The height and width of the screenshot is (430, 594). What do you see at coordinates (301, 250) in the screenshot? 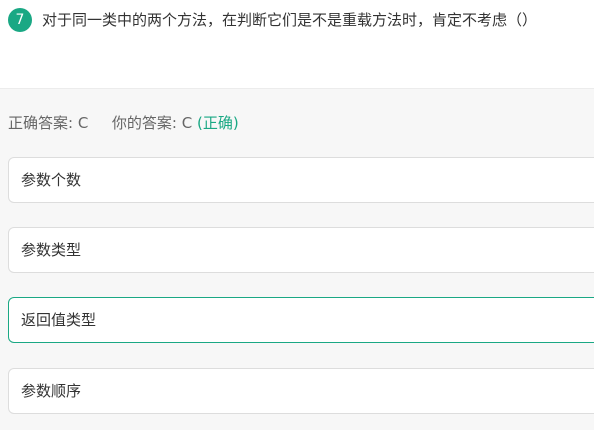
I see `option-b: 参数类型` at bounding box center [301, 250].